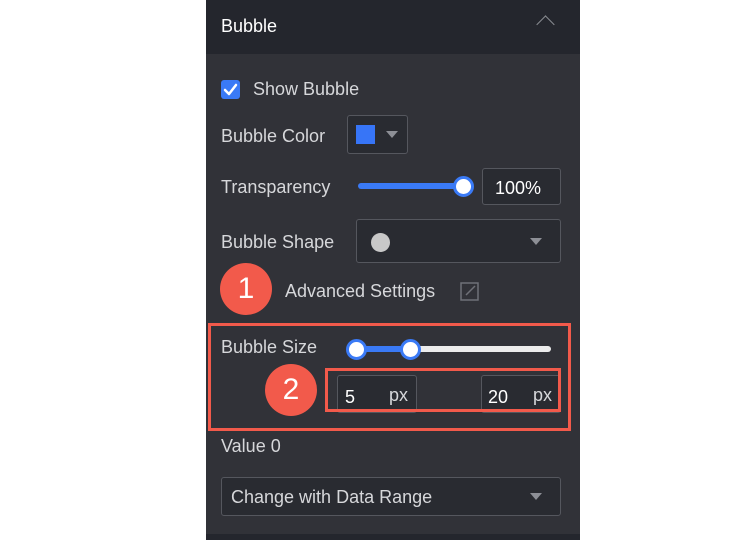 Image resolution: width=744 pixels, height=540 pixels. What do you see at coordinates (393, 537) in the screenshot?
I see `panel-footer-divider` at bounding box center [393, 537].